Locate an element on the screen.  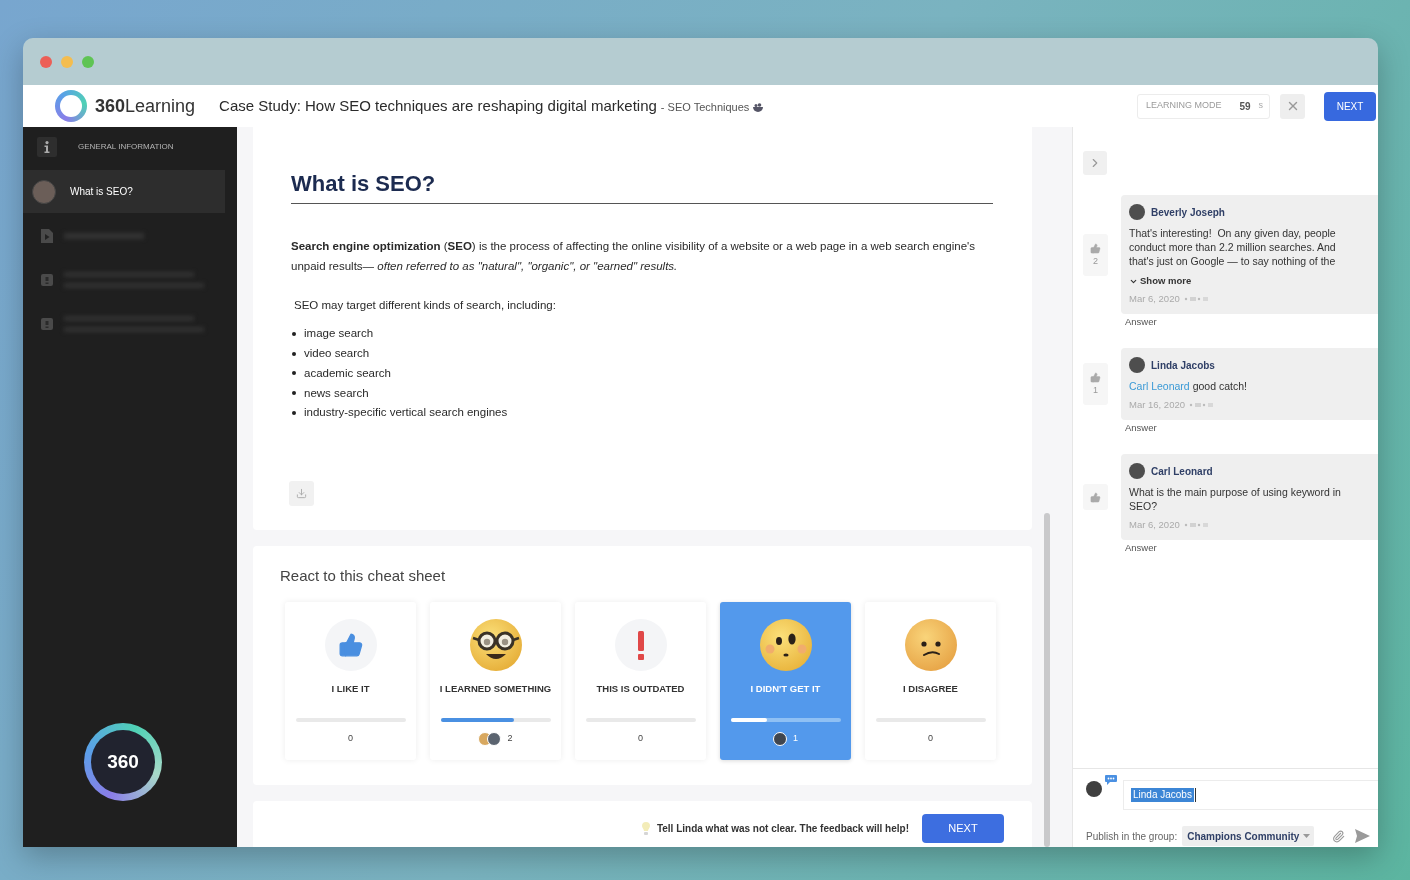
reaction-card: I DISAGREE 0 is located at coordinates (930, 681).